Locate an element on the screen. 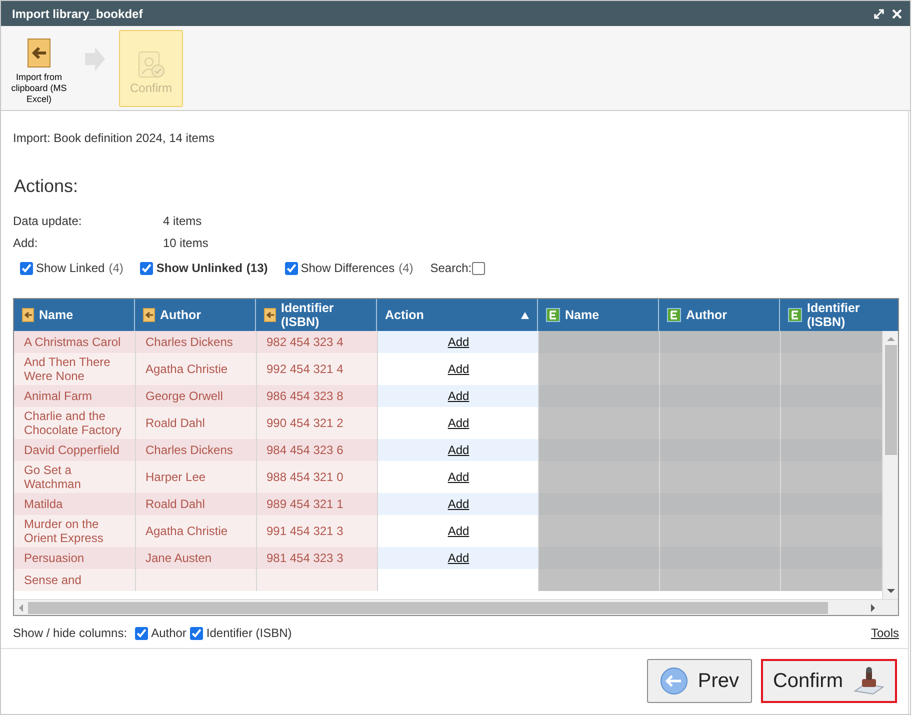 This screenshot has width=912, height=715. search-field is located at coordinates (478, 268).